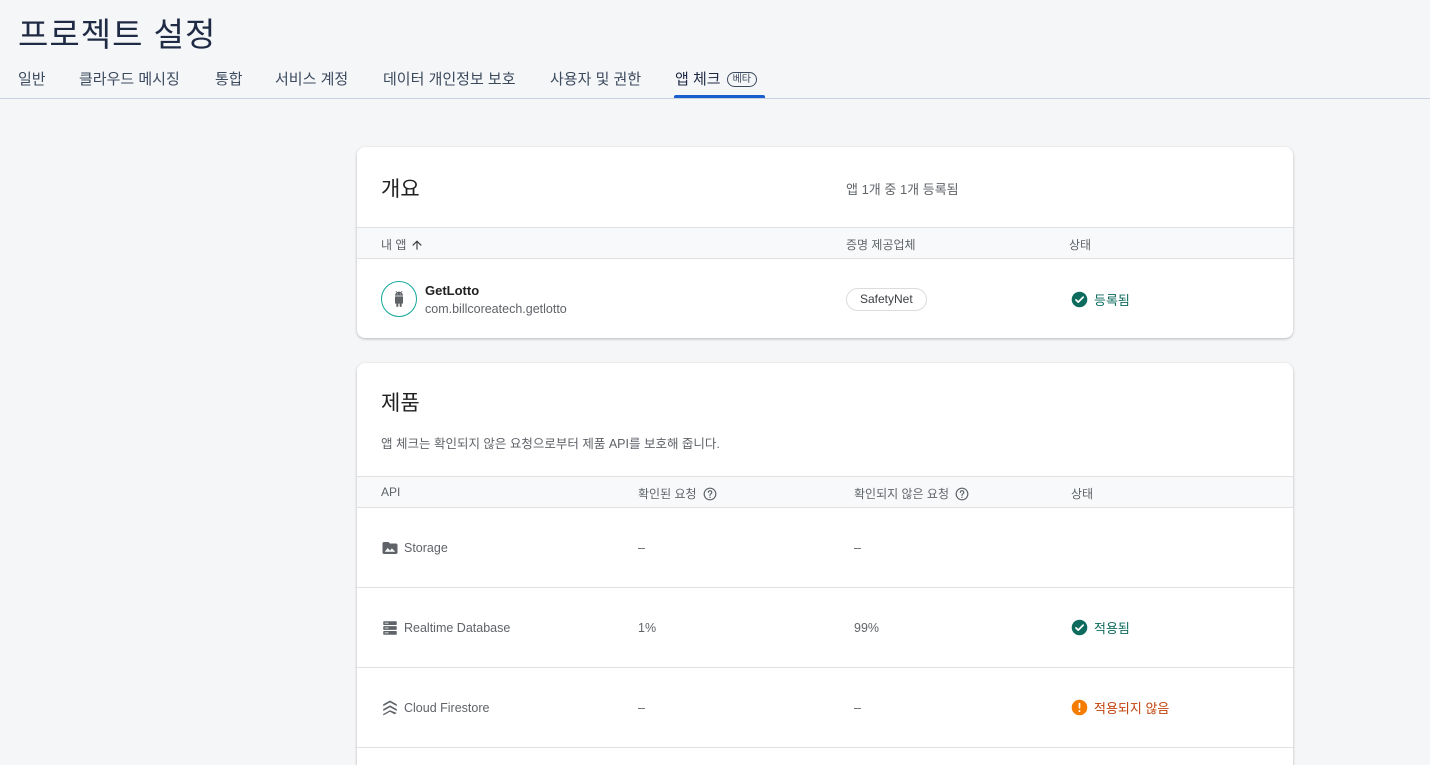 The image size is (1430, 765). I want to click on android-icon, so click(399, 299).